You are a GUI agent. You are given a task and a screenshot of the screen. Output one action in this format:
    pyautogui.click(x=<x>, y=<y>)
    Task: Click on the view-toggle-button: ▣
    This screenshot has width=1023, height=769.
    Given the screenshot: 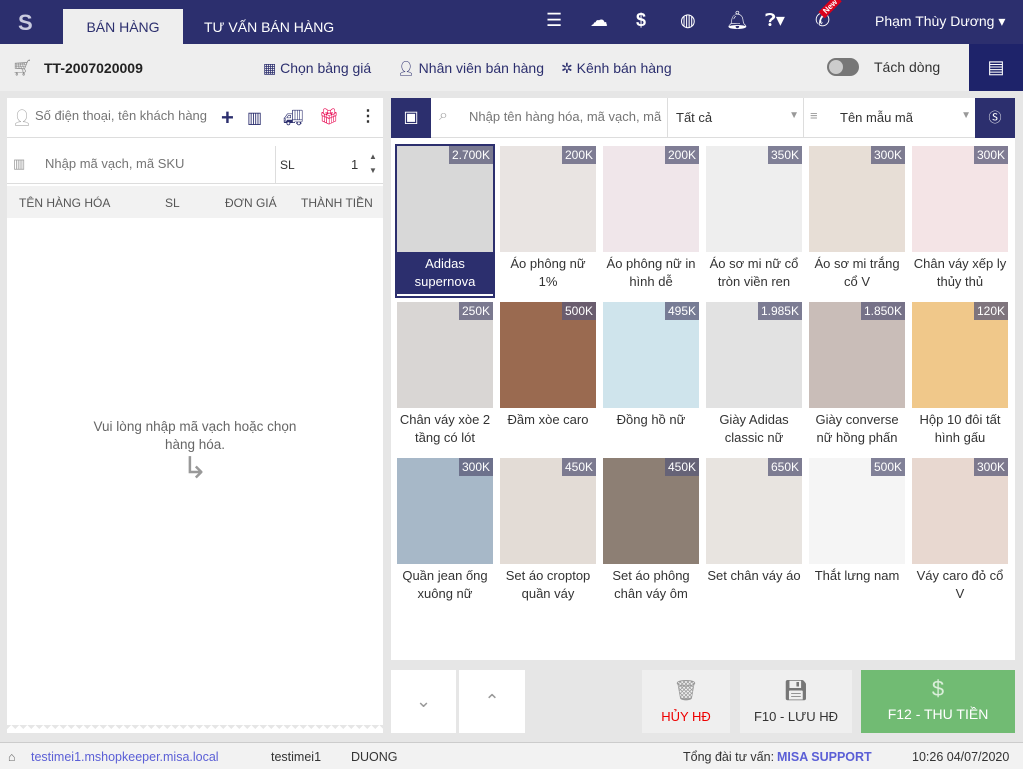 What is the action you would take?
    pyautogui.click(x=411, y=118)
    